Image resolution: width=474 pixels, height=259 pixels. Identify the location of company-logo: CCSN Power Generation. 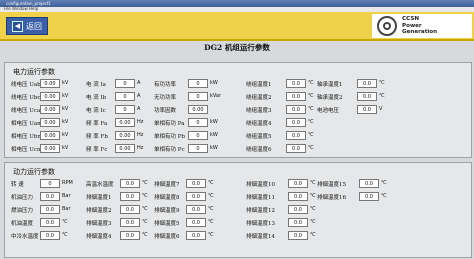
(422, 26).